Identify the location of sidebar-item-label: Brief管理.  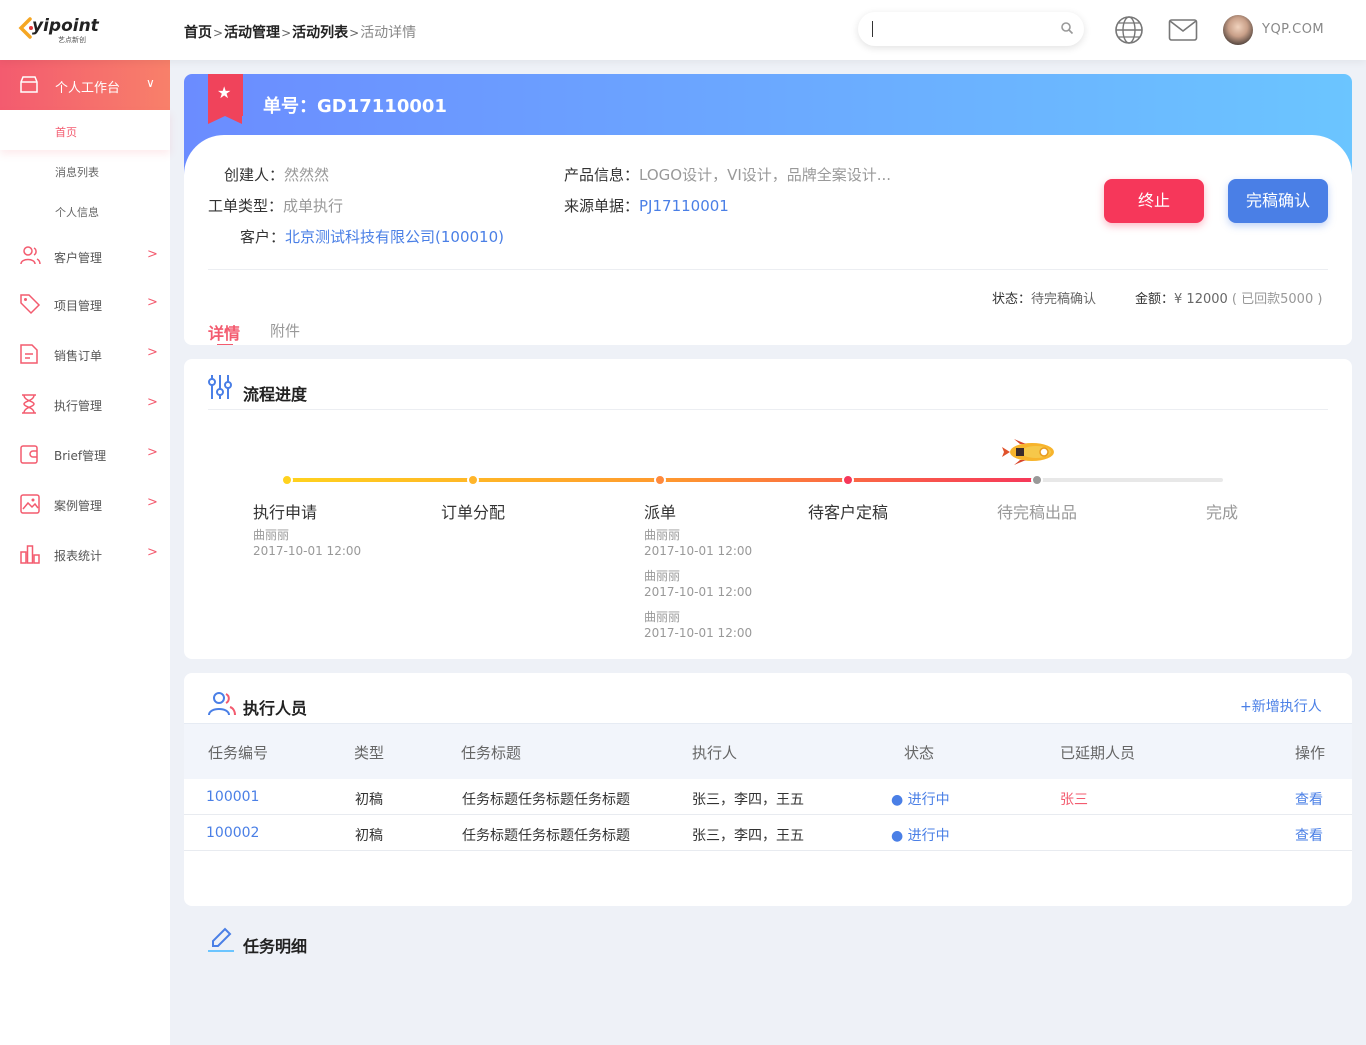
(80, 456).